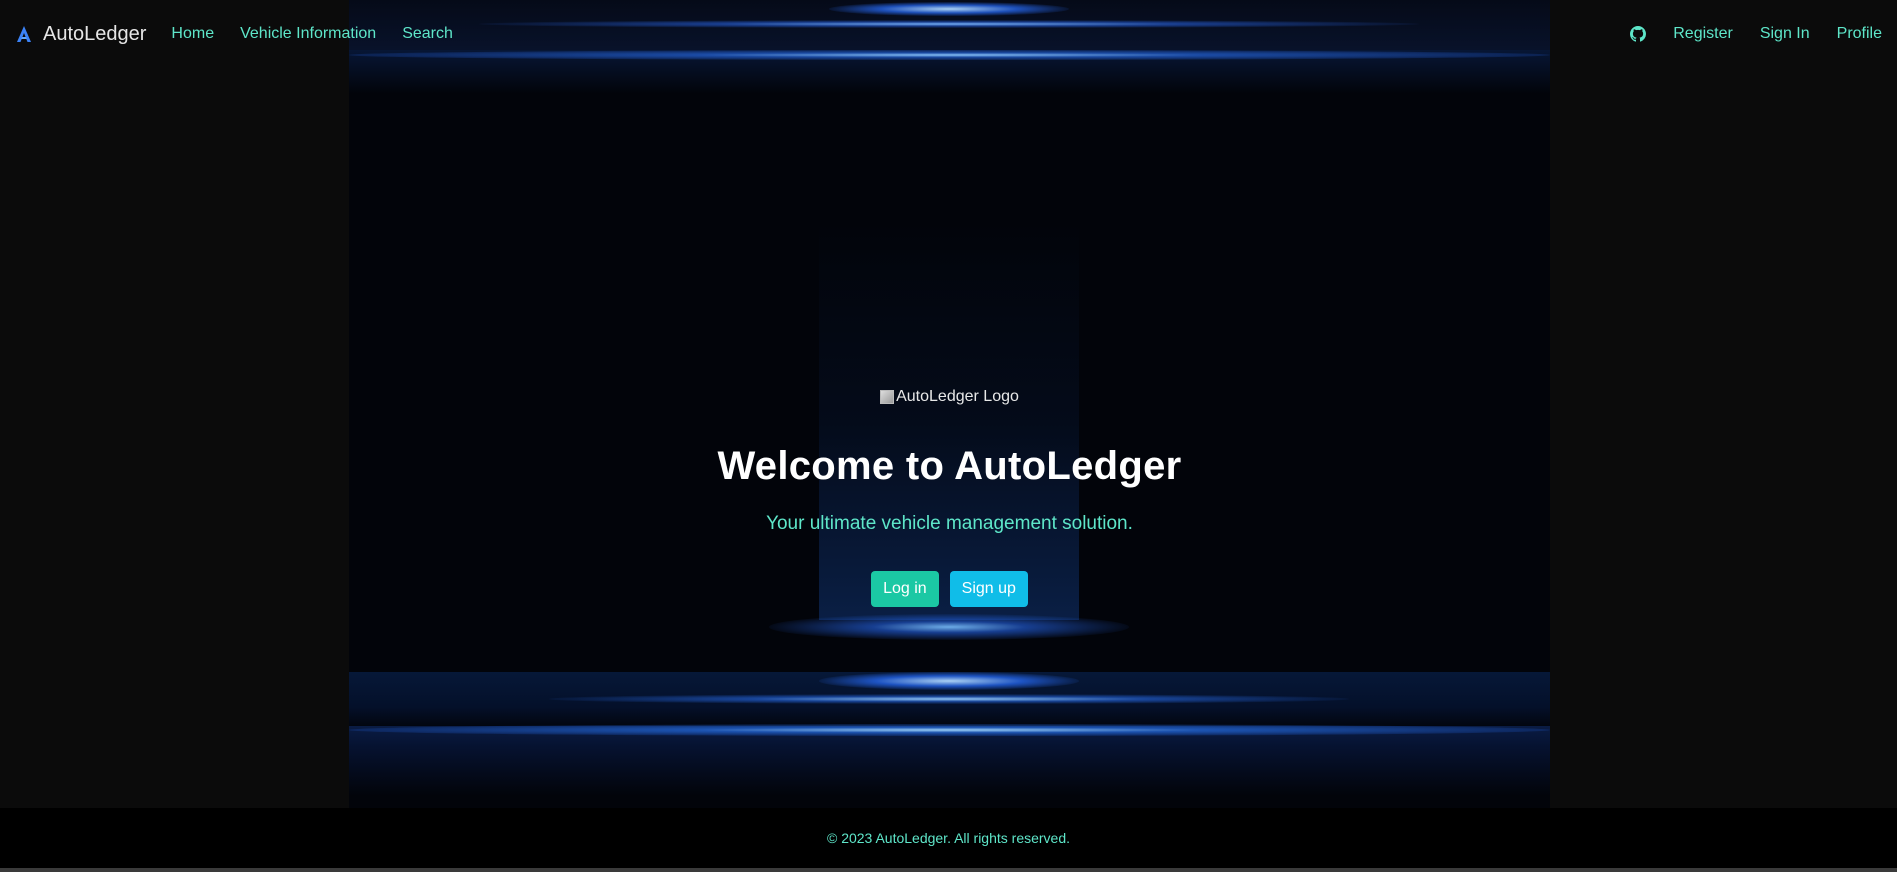  What do you see at coordinates (988, 589) in the screenshot?
I see `signup-button: Sign up` at bounding box center [988, 589].